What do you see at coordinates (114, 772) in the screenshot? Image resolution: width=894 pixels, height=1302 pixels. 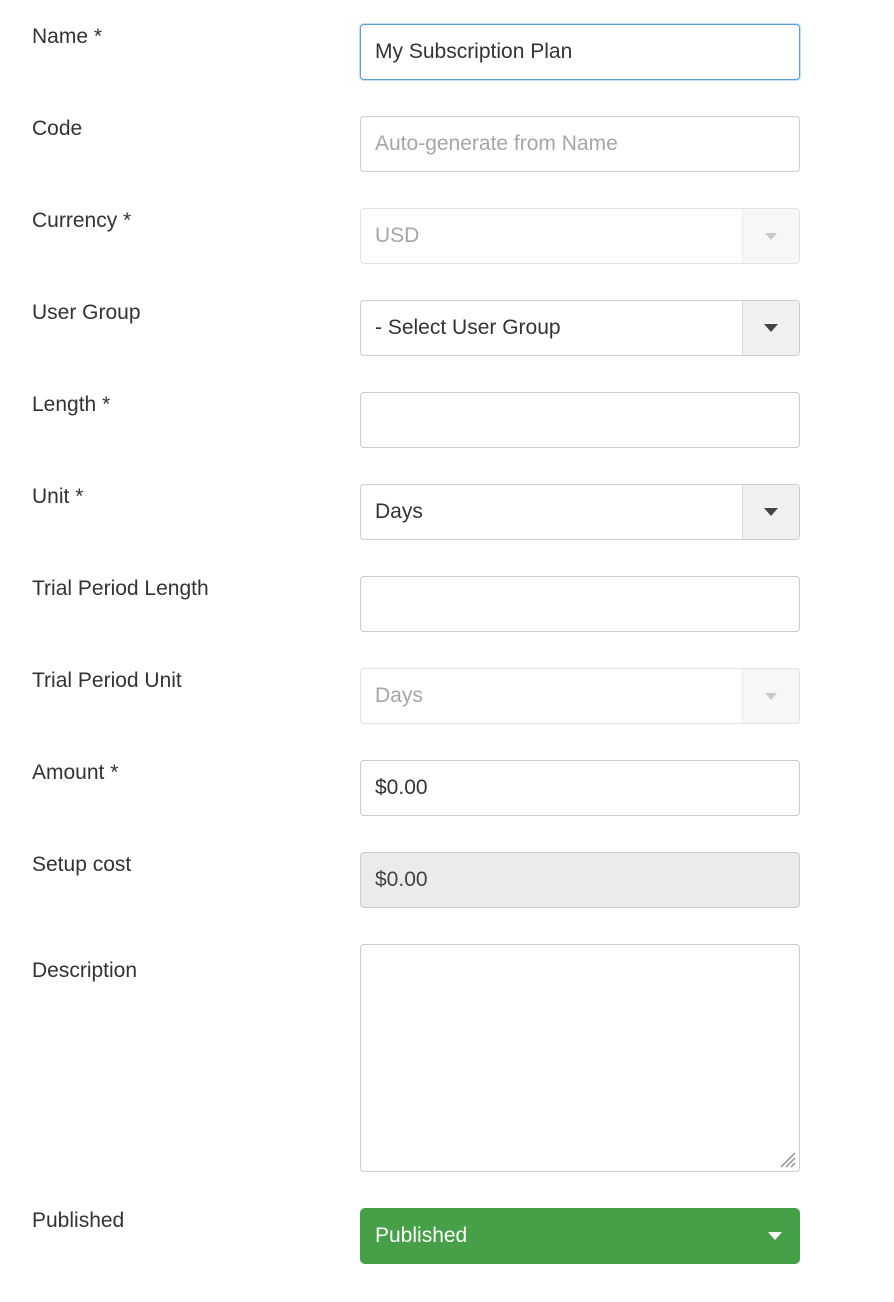 I see `required-asterisk-amount: *` at bounding box center [114, 772].